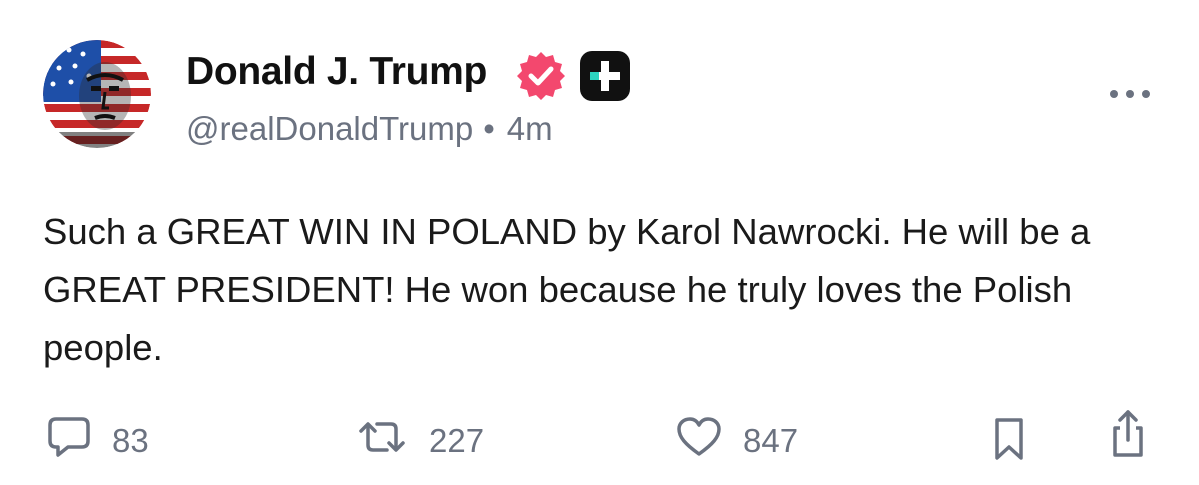 The height and width of the screenshot is (485, 1199). I want to click on like-icon, so click(699, 441).